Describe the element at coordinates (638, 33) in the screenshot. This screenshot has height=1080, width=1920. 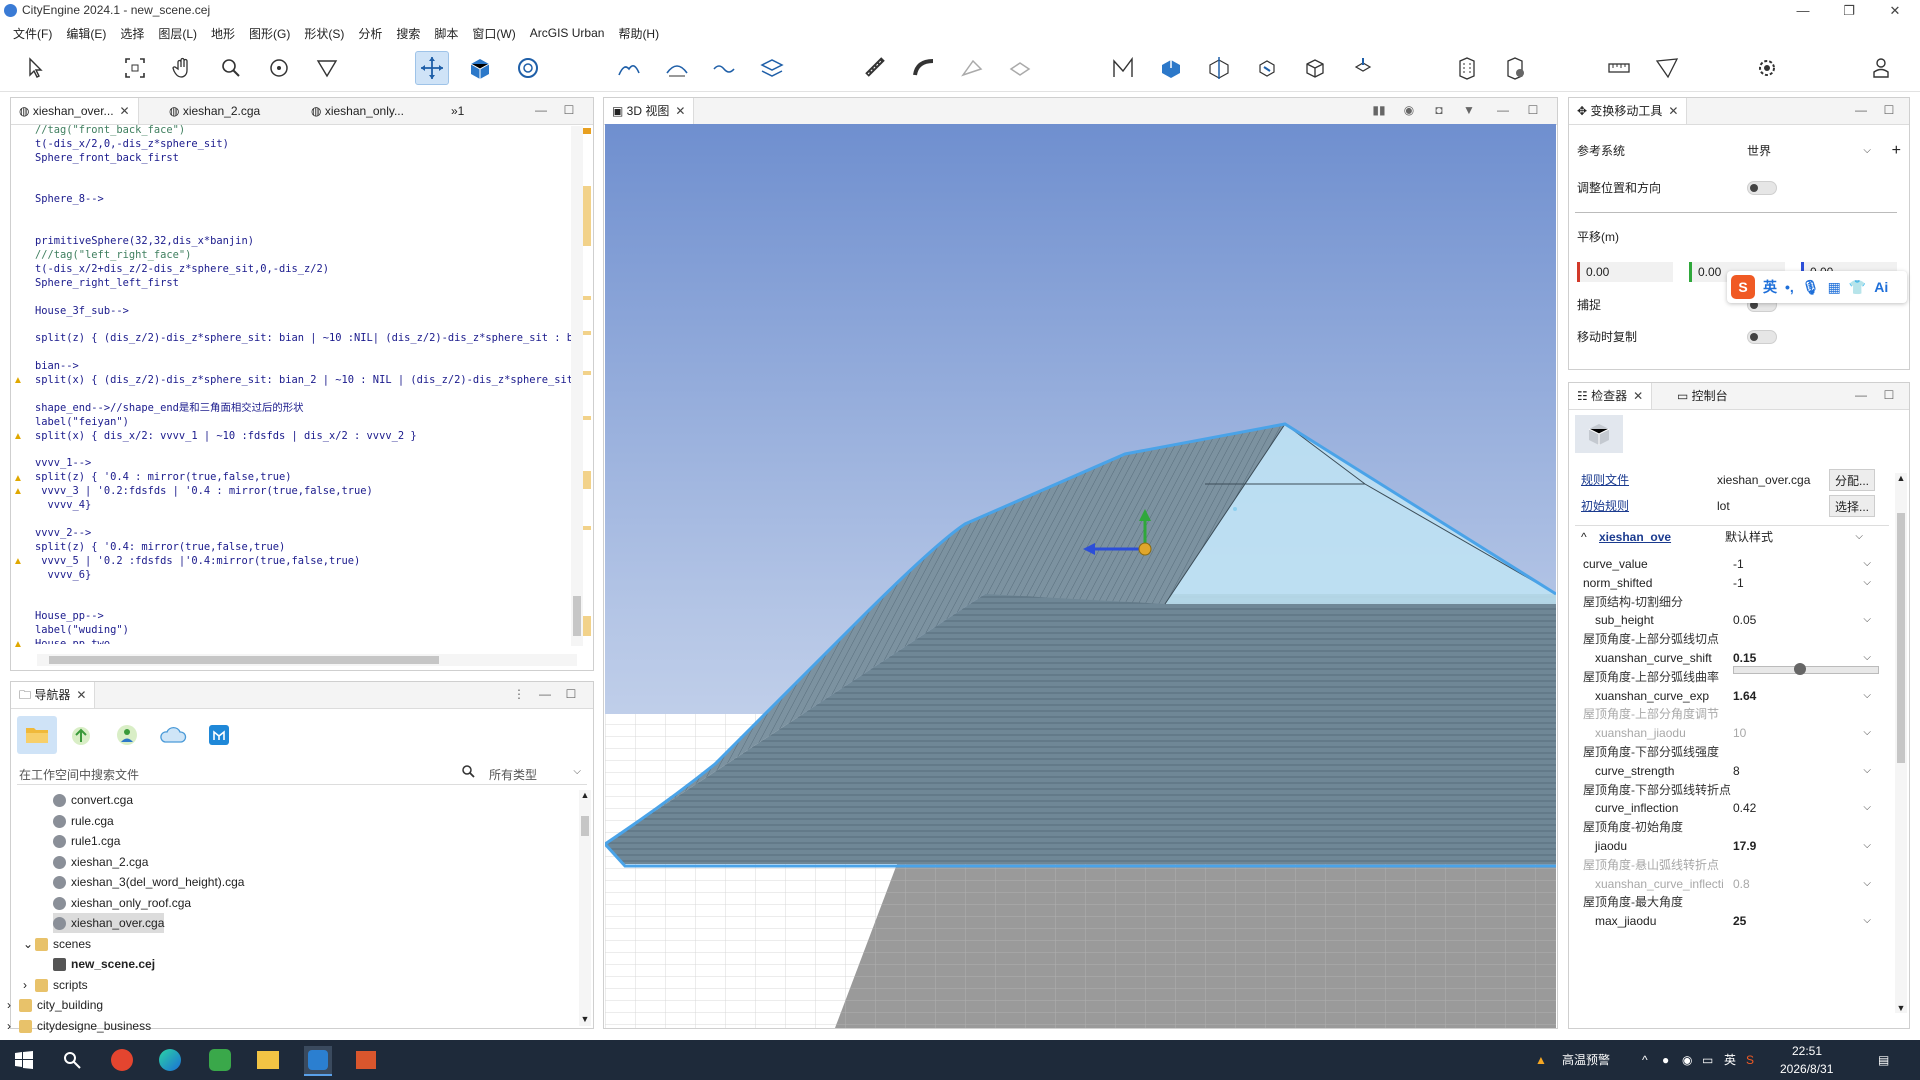
I see `menu-help: 帮助(H)` at that location.